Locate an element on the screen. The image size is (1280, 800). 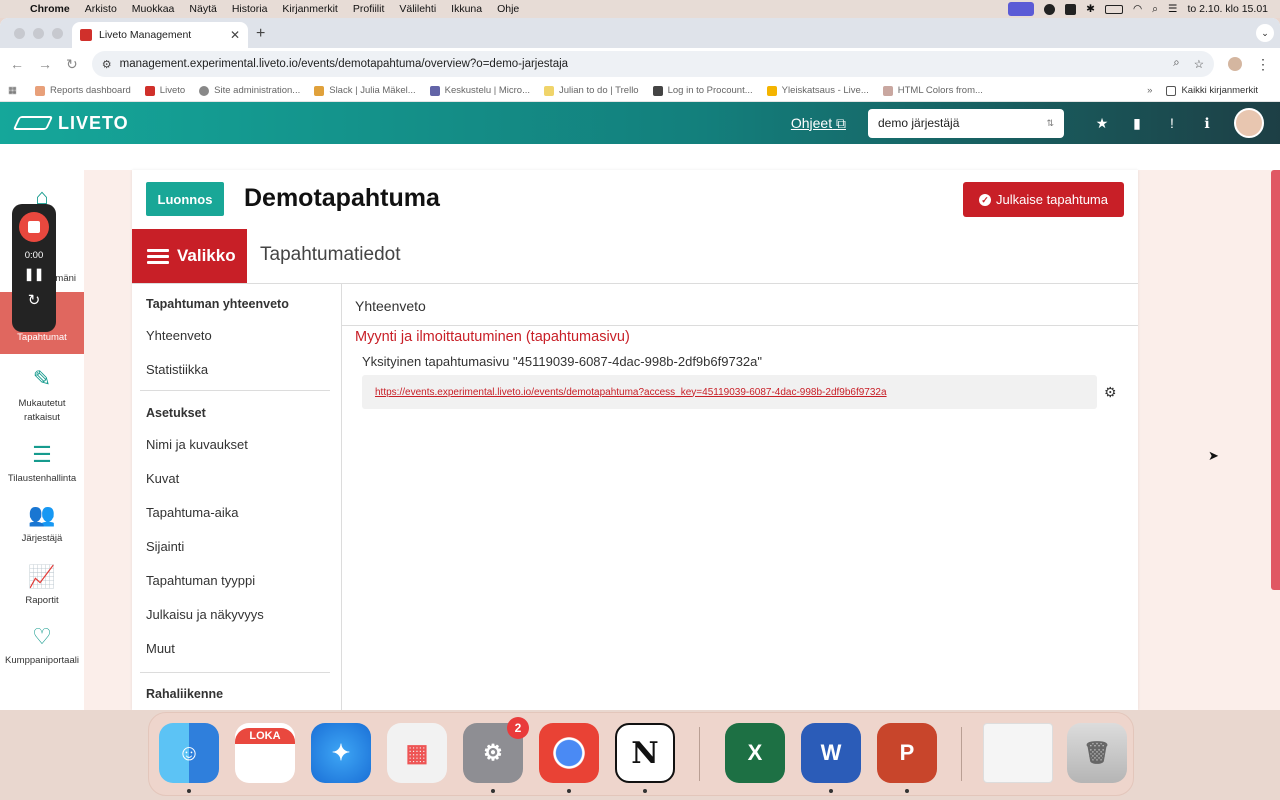
browser-menu-icon: ⋮ is located at coordinates (1263, 64).